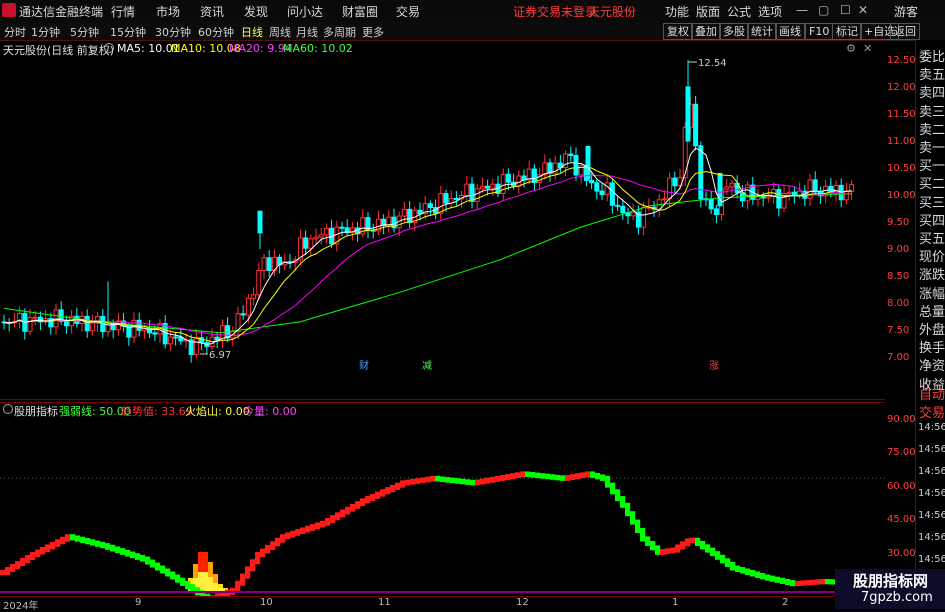  I want to click on indicator-settings-icon, so click(8, 409).